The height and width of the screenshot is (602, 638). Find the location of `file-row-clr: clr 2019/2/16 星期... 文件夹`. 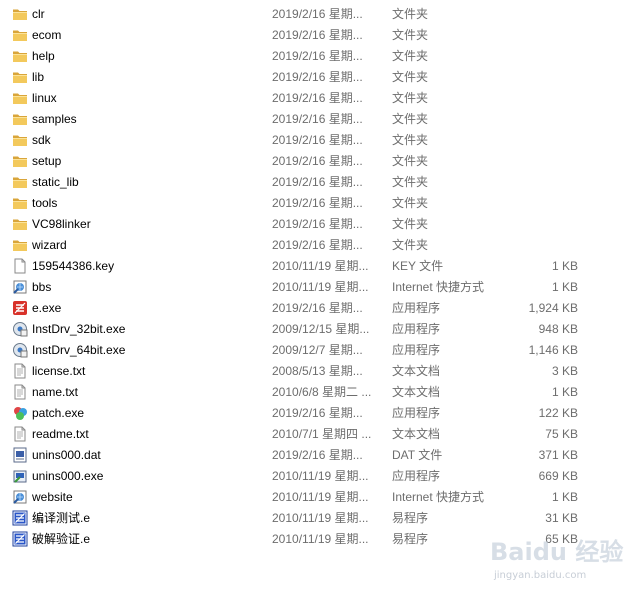

file-row-clr: clr 2019/2/16 星期... 文件夹 is located at coordinates (319, 14).